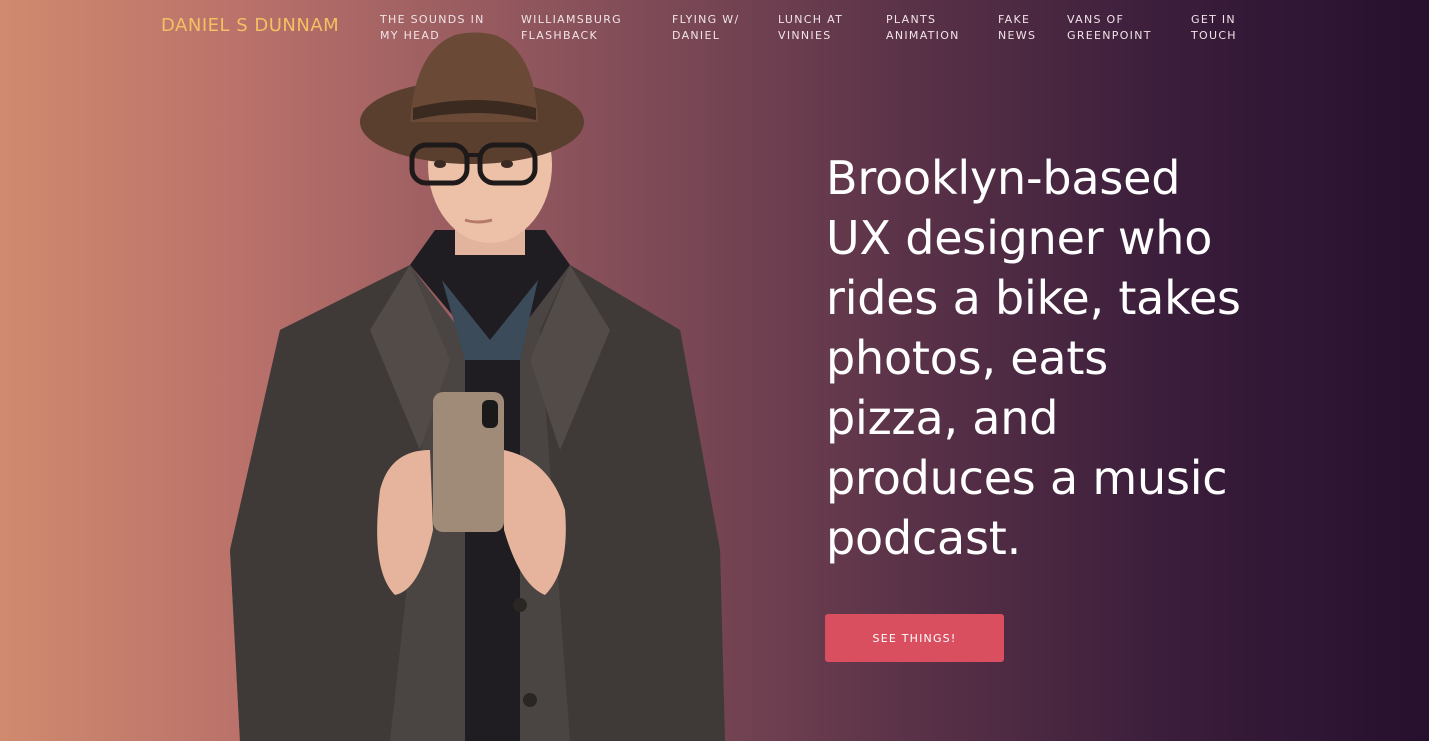 The image size is (1429, 741). Describe the element at coordinates (967, 358) in the screenshot. I see `headline-line: photos, eats` at that location.